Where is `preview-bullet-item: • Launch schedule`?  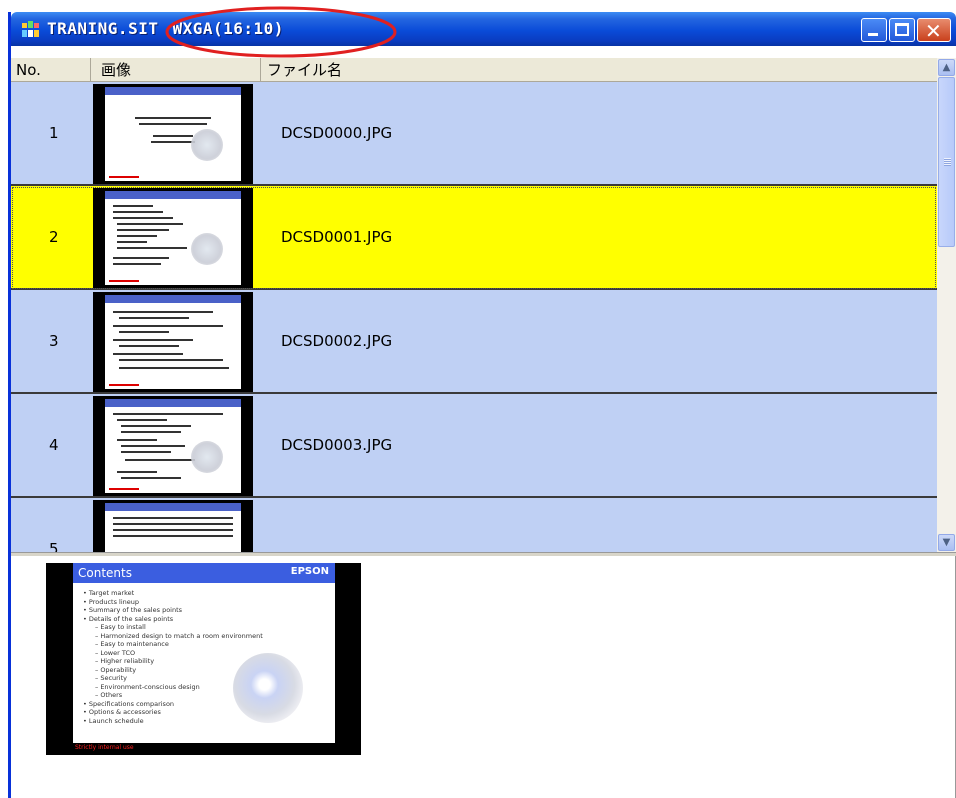
preview-bullet-item: • Launch schedule is located at coordinates (113, 720).